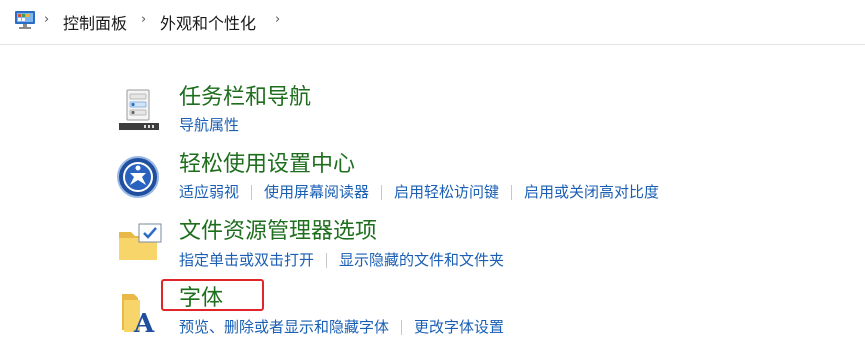 The width and height of the screenshot is (865, 340). I want to click on folder-options-icon, so click(140, 245).